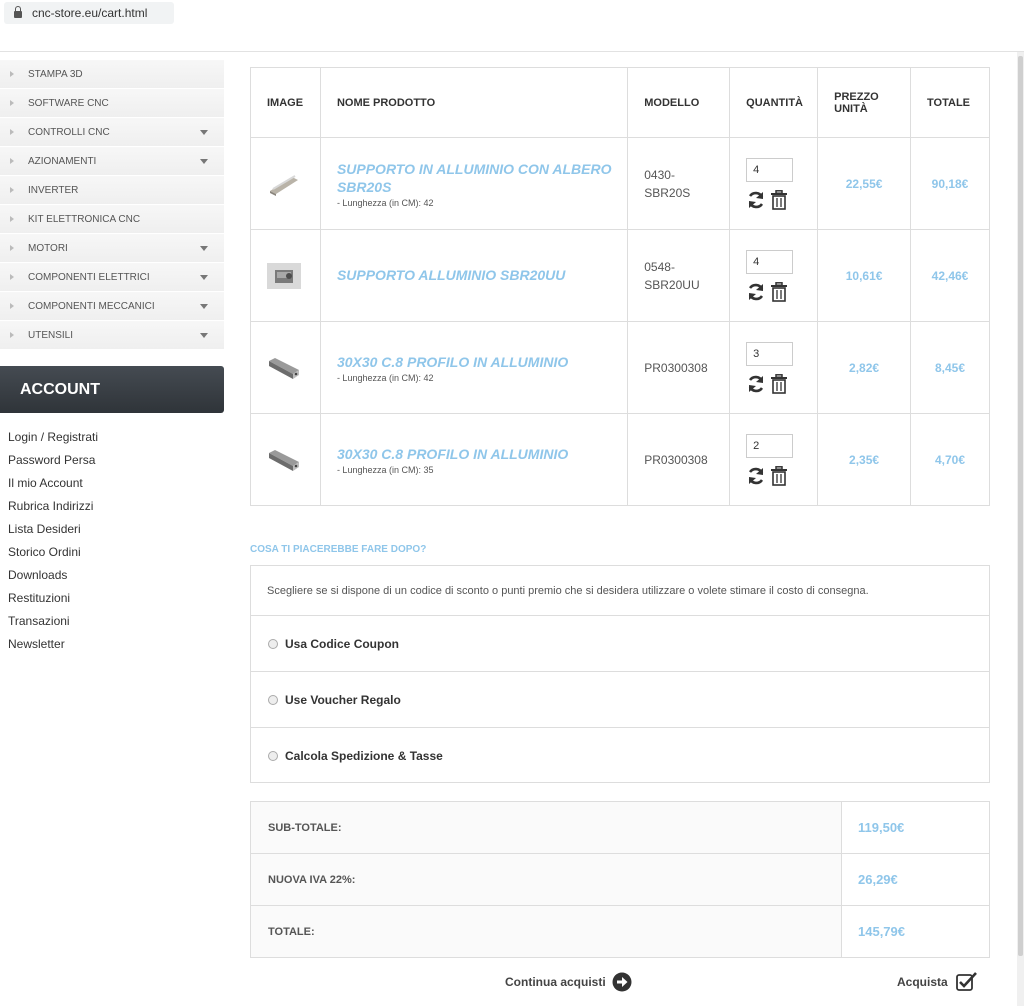  What do you see at coordinates (364, 756) in the screenshot?
I see `option-label: Calcola Spedizione & Tasse` at bounding box center [364, 756].